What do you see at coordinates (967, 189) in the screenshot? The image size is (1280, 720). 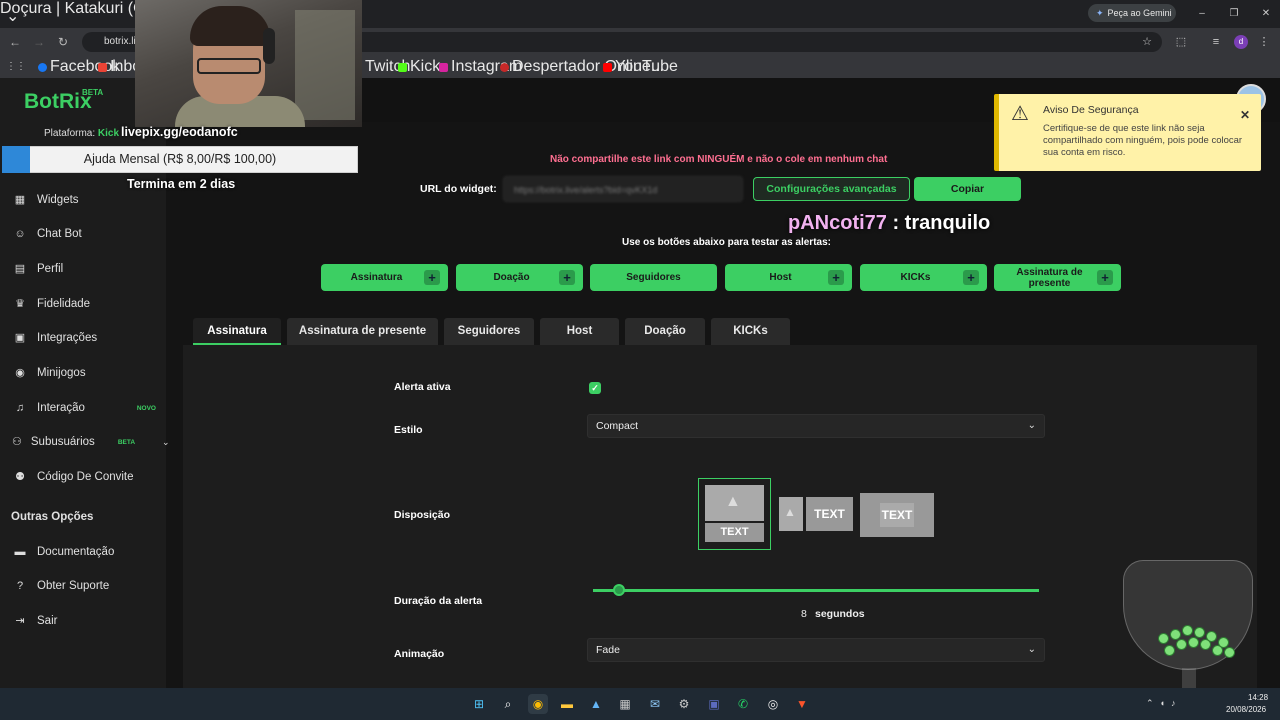 I see `copy-button: Copiar` at bounding box center [967, 189].